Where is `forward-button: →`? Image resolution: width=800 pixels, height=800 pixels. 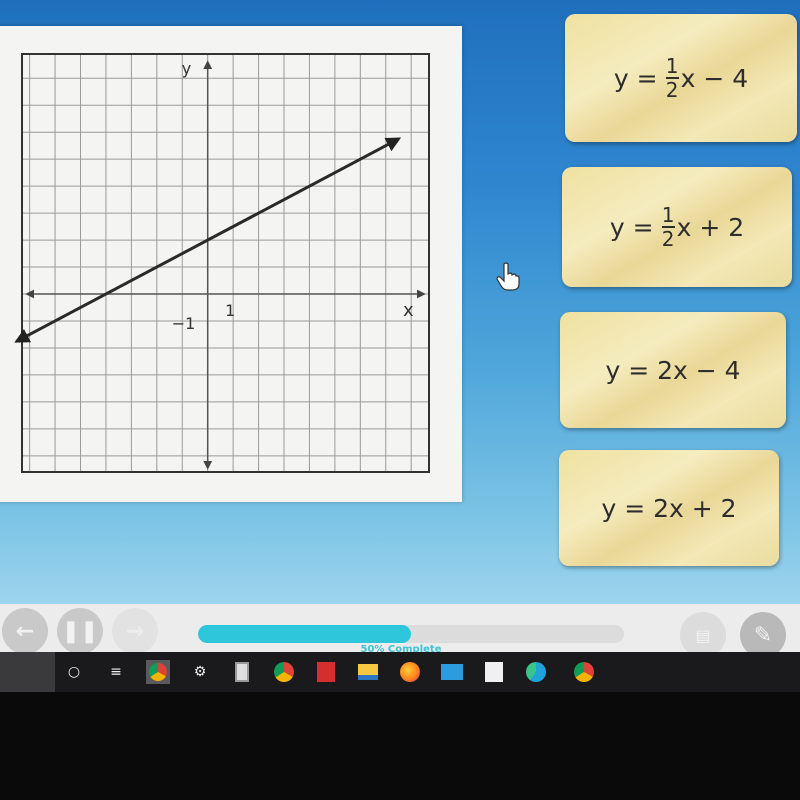 forward-button: → is located at coordinates (135, 631).